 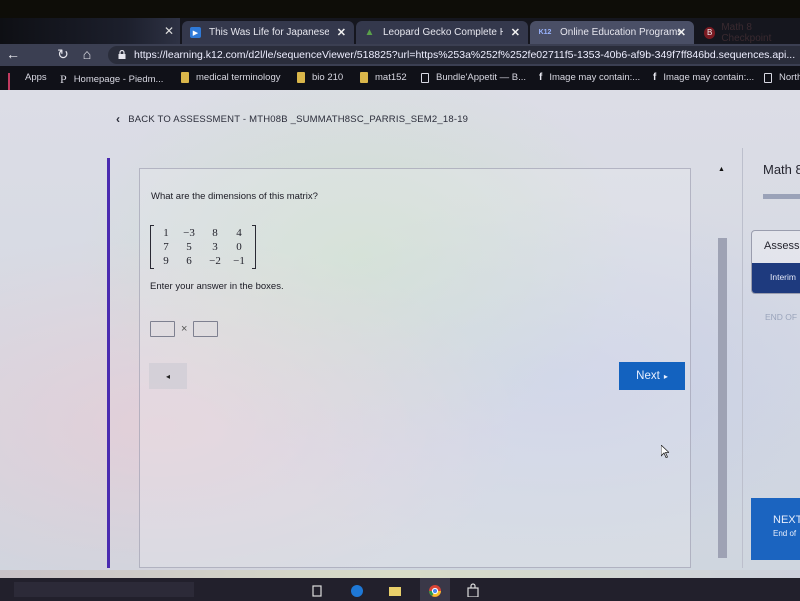 I want to click on youtube-icon: ▶, so click(x=195, y=32).